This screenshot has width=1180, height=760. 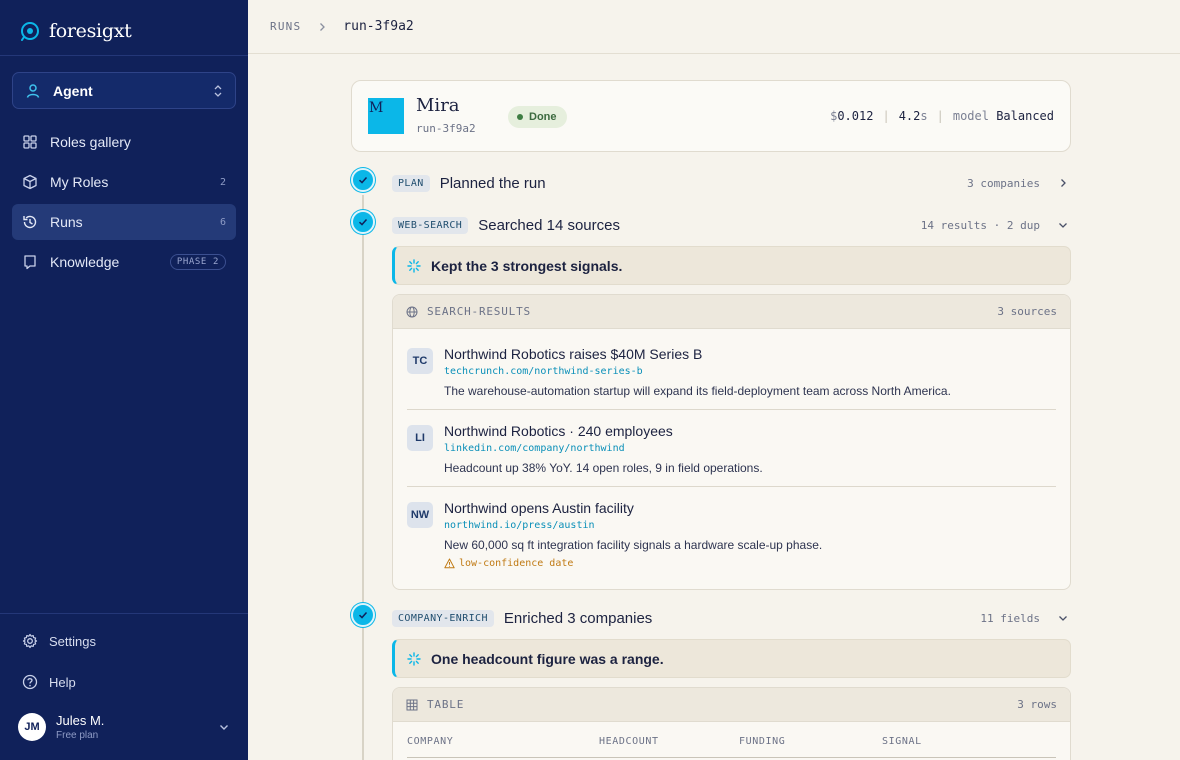 I want to click on sidebar-item-knowledge: Knowledge PHASE 2, so click(x=124, y=262).